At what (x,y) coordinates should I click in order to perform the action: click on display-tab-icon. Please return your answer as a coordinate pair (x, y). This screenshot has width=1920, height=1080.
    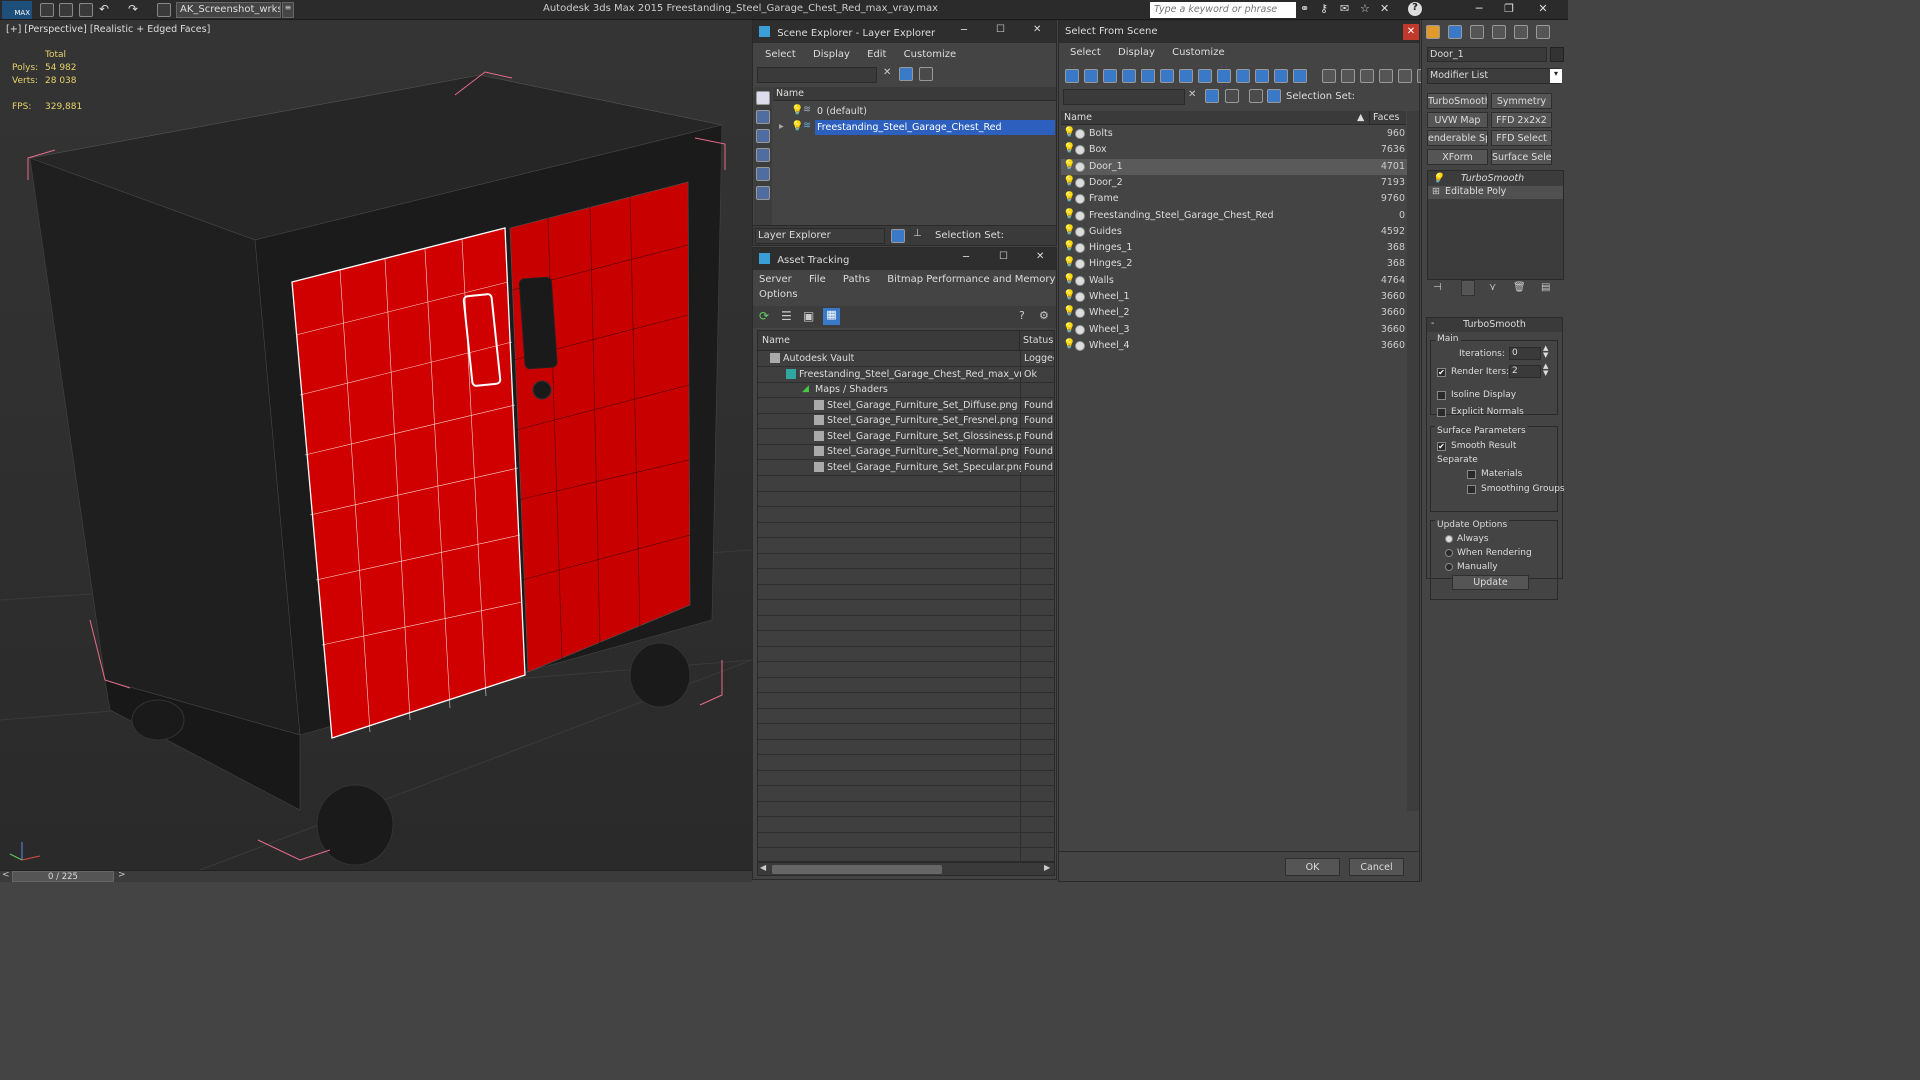
    Looking at the image, I should click on (1521, 32).